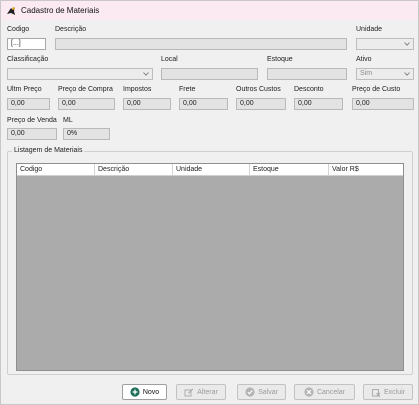  I want to click on preco-compra-label: Preço de Compra, so click(85, 89).